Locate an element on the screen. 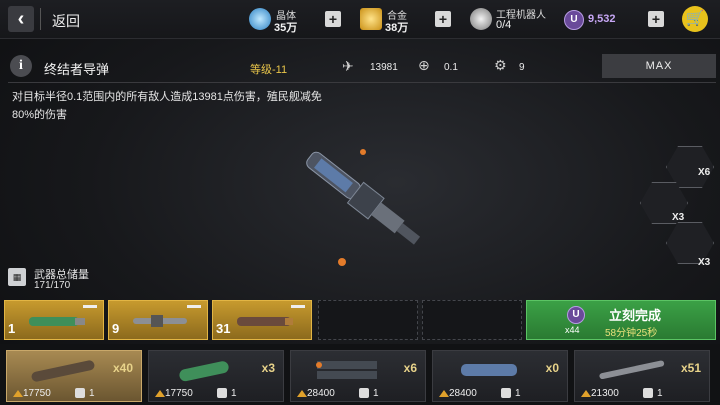 This screenshot has width=720, height=405. complete-cost: x44 is located at coordinates (572, 330).